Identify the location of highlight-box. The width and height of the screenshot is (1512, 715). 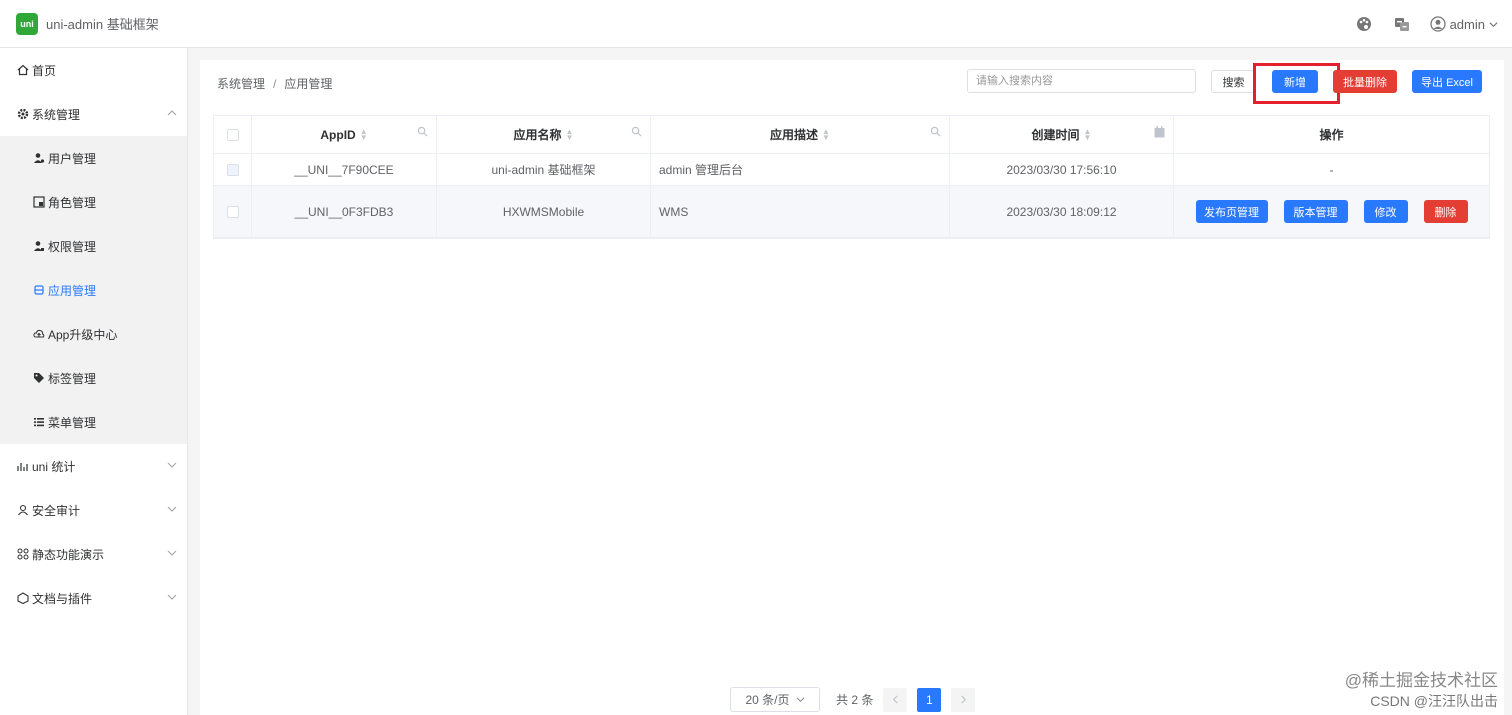
(1296, 83).